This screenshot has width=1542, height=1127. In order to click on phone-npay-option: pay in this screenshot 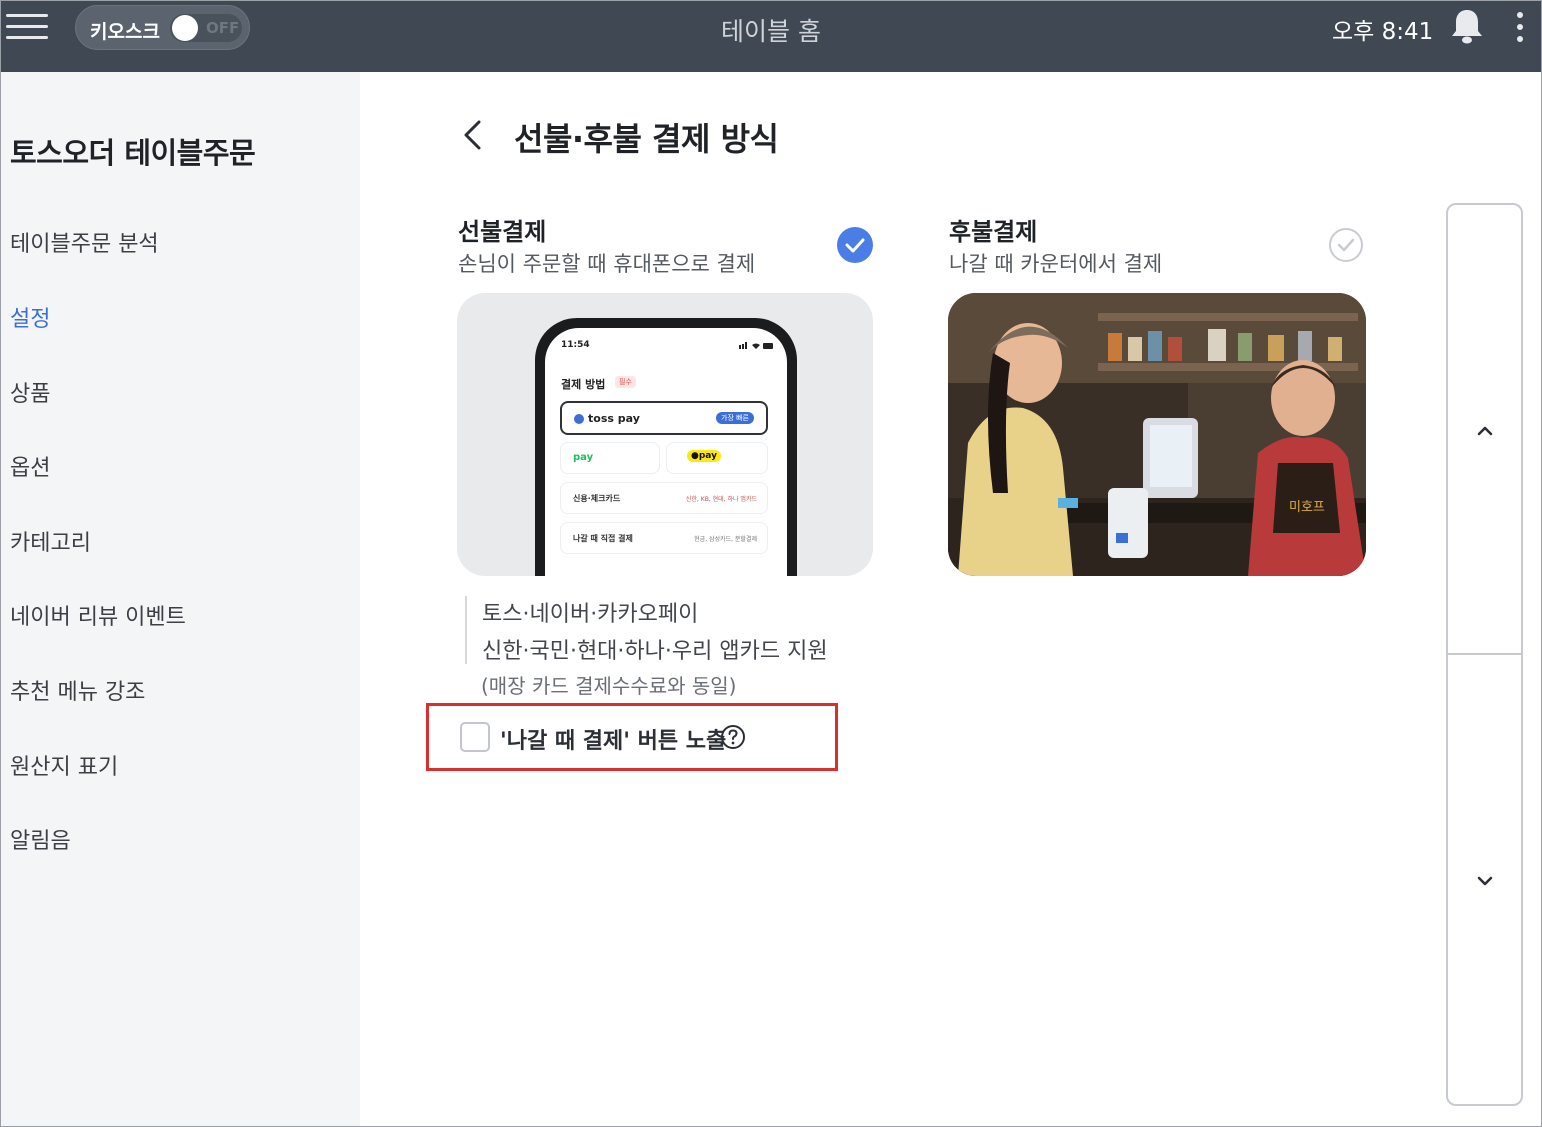, I will do `click(610, 458)`.